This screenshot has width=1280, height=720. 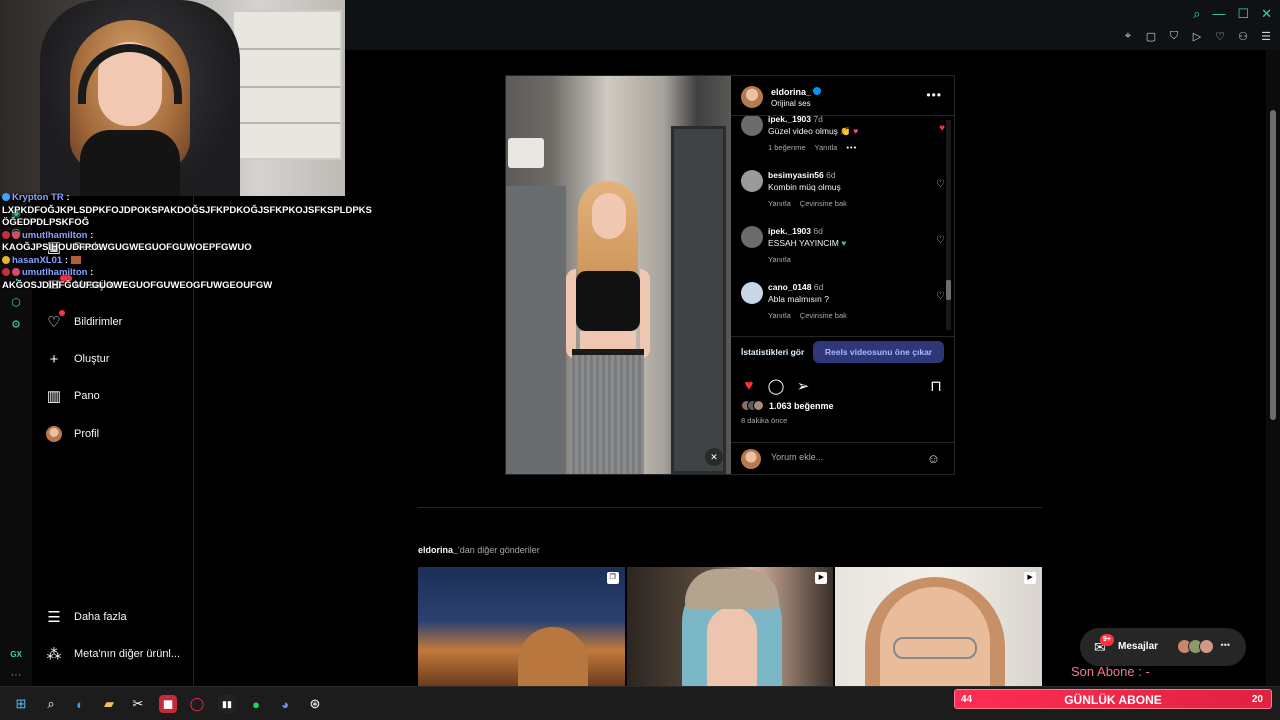 I want to click on like-count: 1.063 beğenme, so click(x=787, y=405).